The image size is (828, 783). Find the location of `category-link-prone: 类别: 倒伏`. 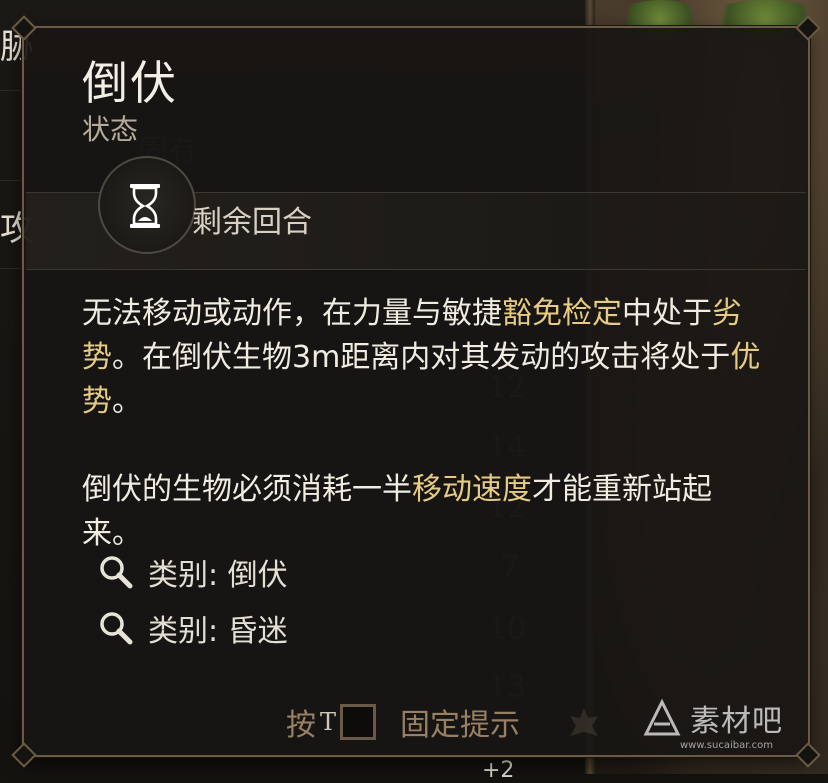

category-link-prone: 类别: 倒伏 is located at coordinates (193, 572).